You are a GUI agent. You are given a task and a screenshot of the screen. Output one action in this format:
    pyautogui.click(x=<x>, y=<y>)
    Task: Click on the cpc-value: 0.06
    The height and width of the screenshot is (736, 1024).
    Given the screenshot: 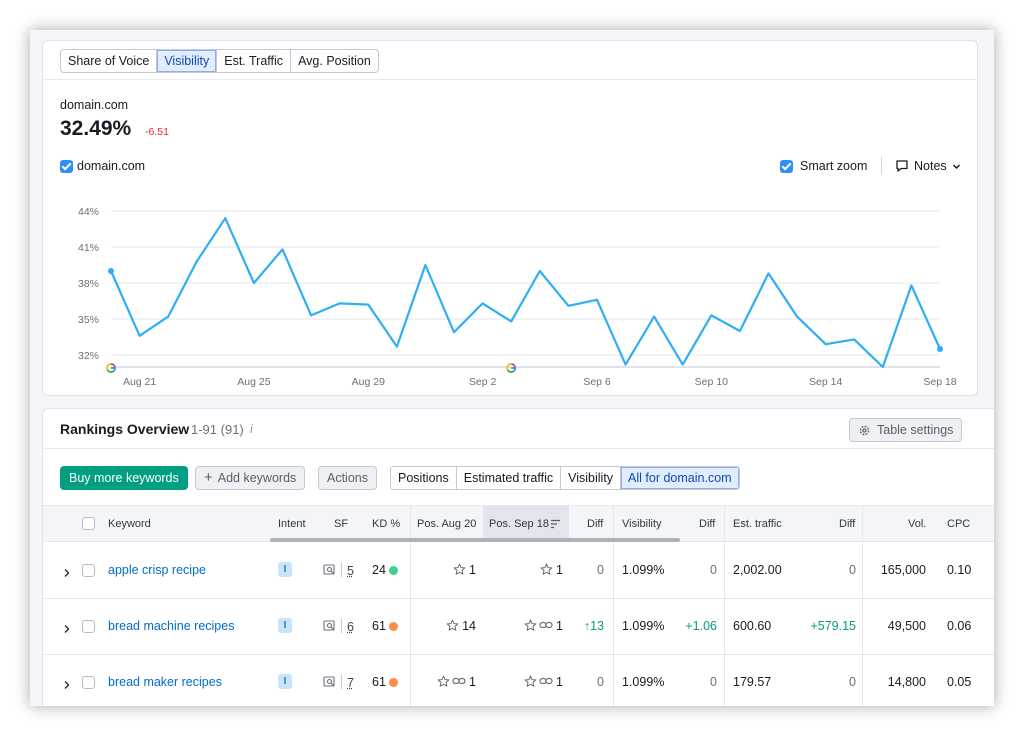 What is the action you would take?
    pyautogui.click(x=959, y=626)
    